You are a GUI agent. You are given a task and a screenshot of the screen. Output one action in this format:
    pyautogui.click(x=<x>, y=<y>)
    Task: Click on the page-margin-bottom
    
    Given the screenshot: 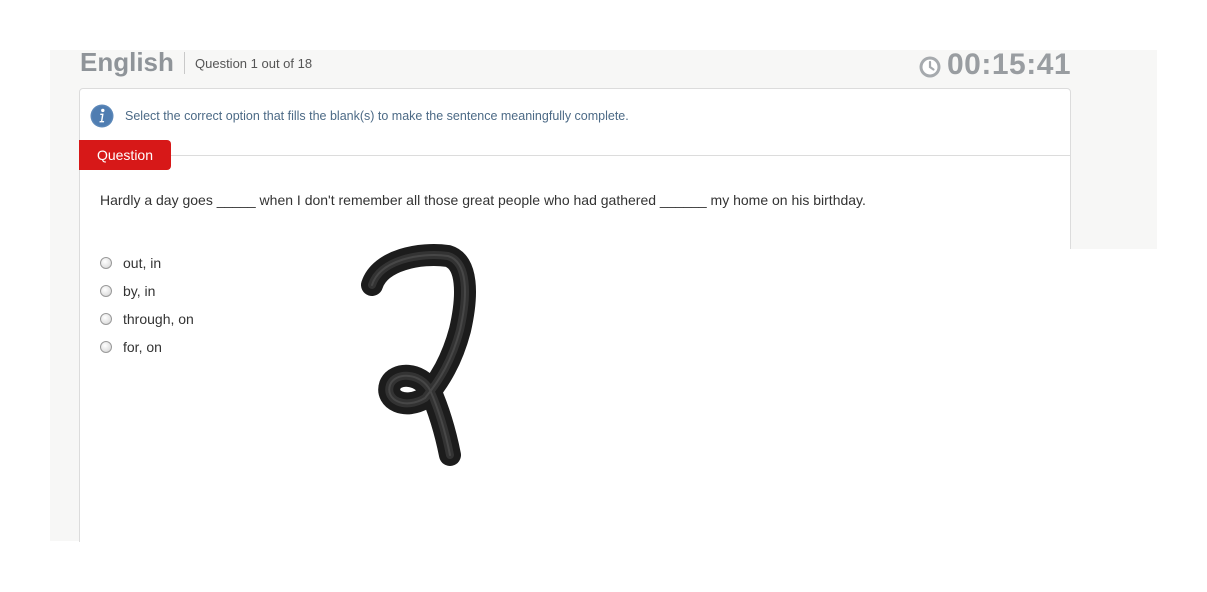 What is the action you would take?
    pyautogui.click(x=603, y=567)
    